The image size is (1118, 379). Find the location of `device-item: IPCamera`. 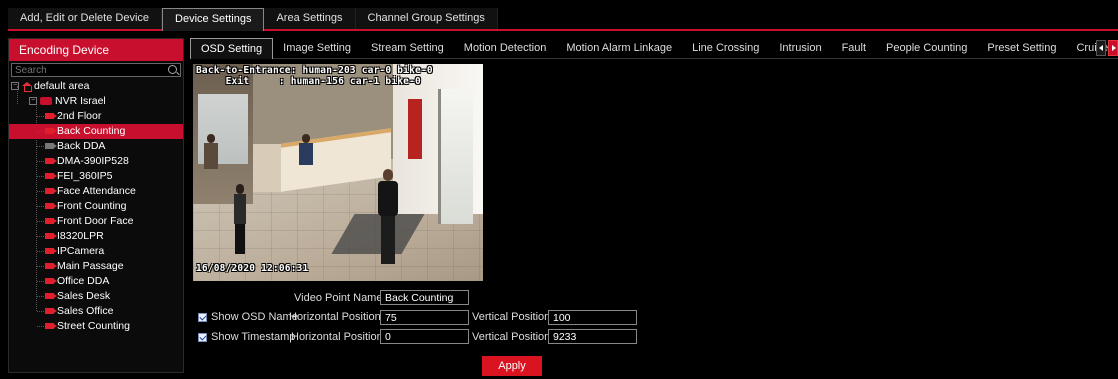

device-item: IPCamera is located at coordinates (96, 251).